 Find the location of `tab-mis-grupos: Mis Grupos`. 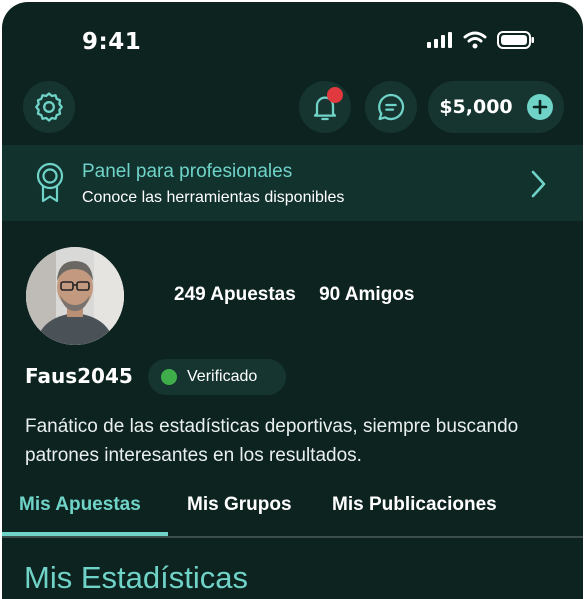

tab-mis-grupos: Mis Grupos is located at coordinates (239, 505).